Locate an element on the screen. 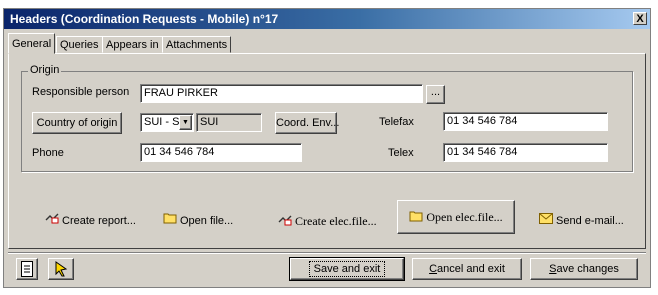 The image size is (658, 295). pointer-icon is located at coordinates (61, 270).